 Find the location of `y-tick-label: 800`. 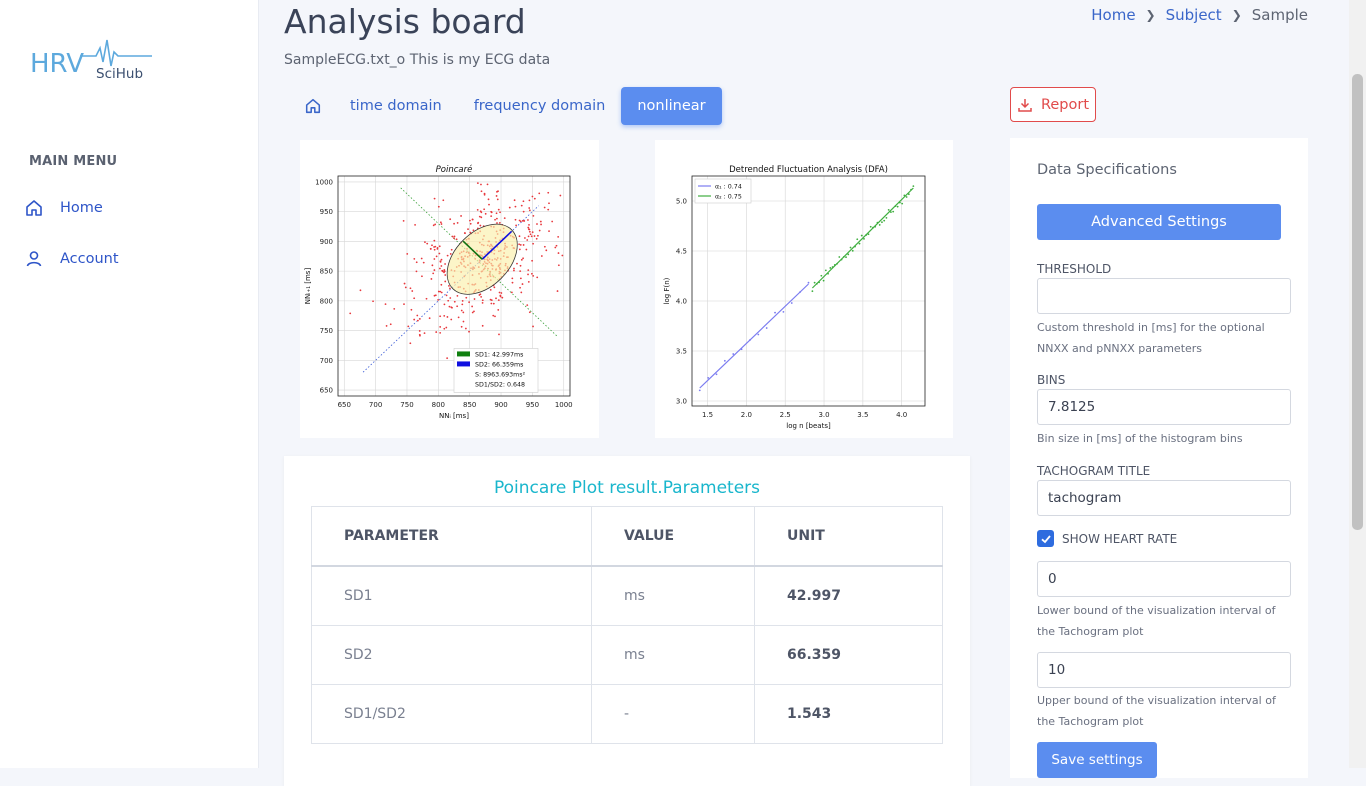

y-tick-label: 800 is located at coordinates (326, 301).